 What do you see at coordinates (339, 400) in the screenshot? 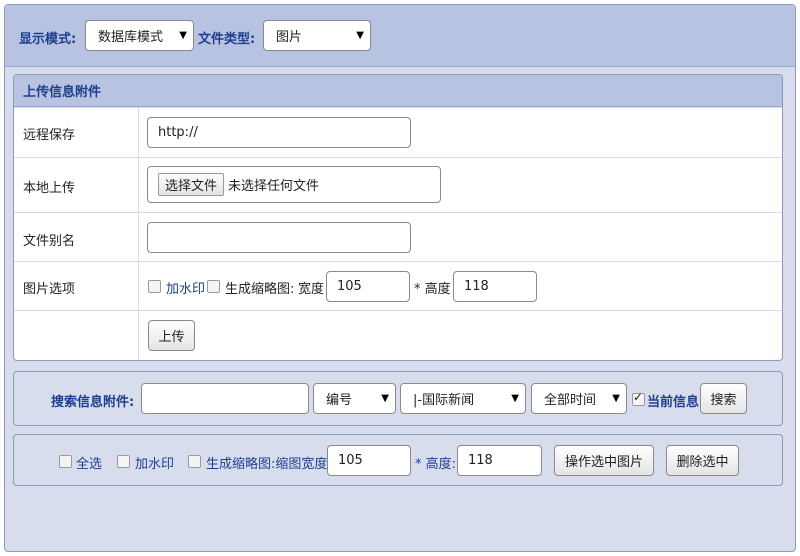
I see `search-field-value: 编号` at bounding box center [339, 400].